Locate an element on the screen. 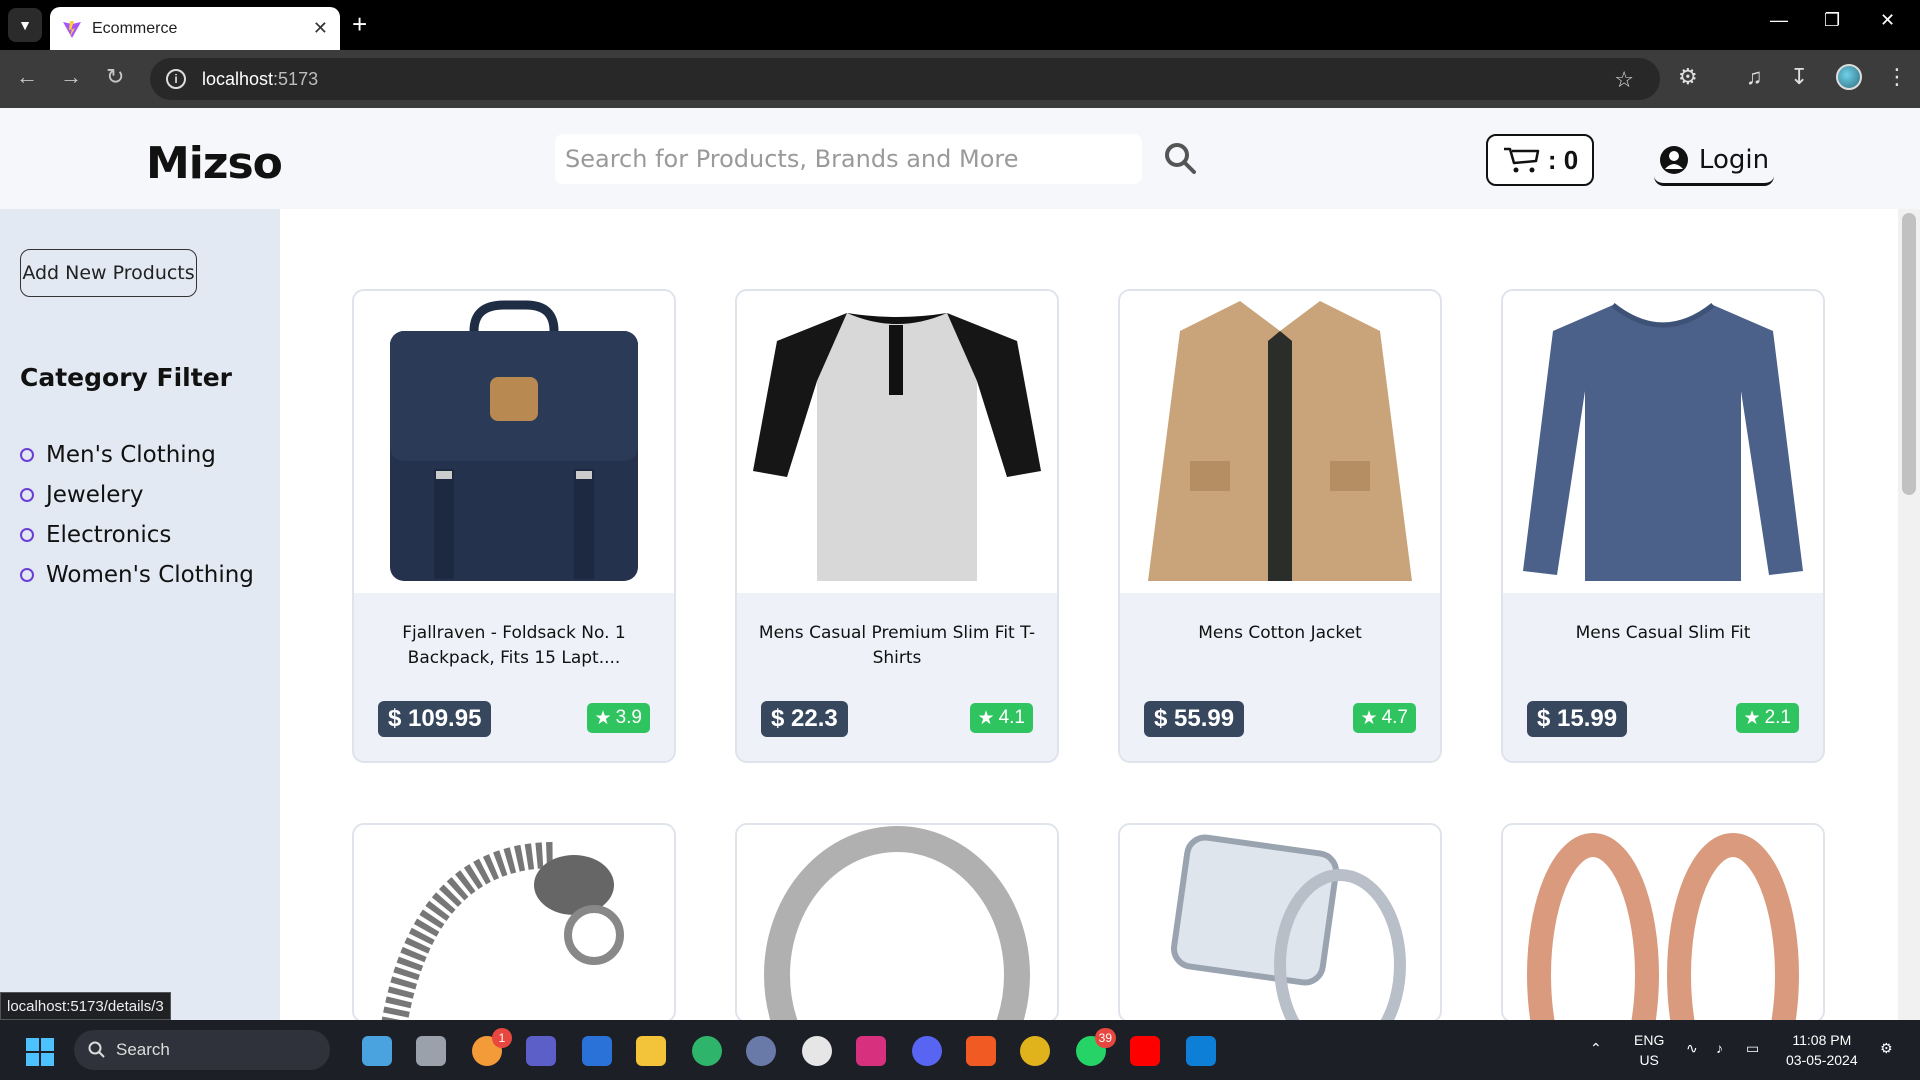 This screenshot has width=1920, height=1080. profile-avatar is located at coordinates (1849, 77).